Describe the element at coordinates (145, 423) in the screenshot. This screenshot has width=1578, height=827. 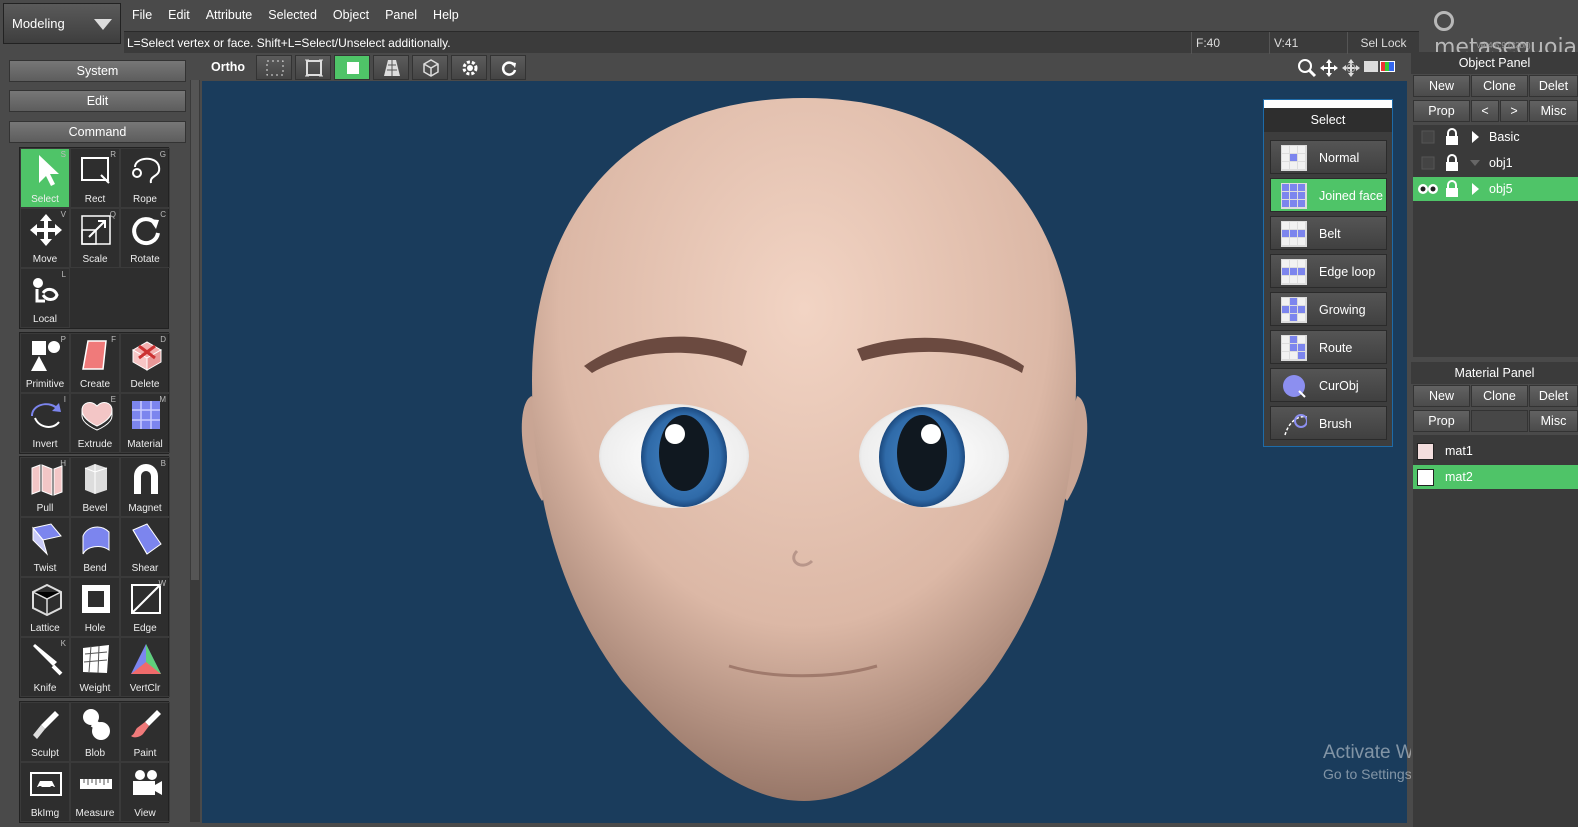
I see `tool-material: M Material` at that location.